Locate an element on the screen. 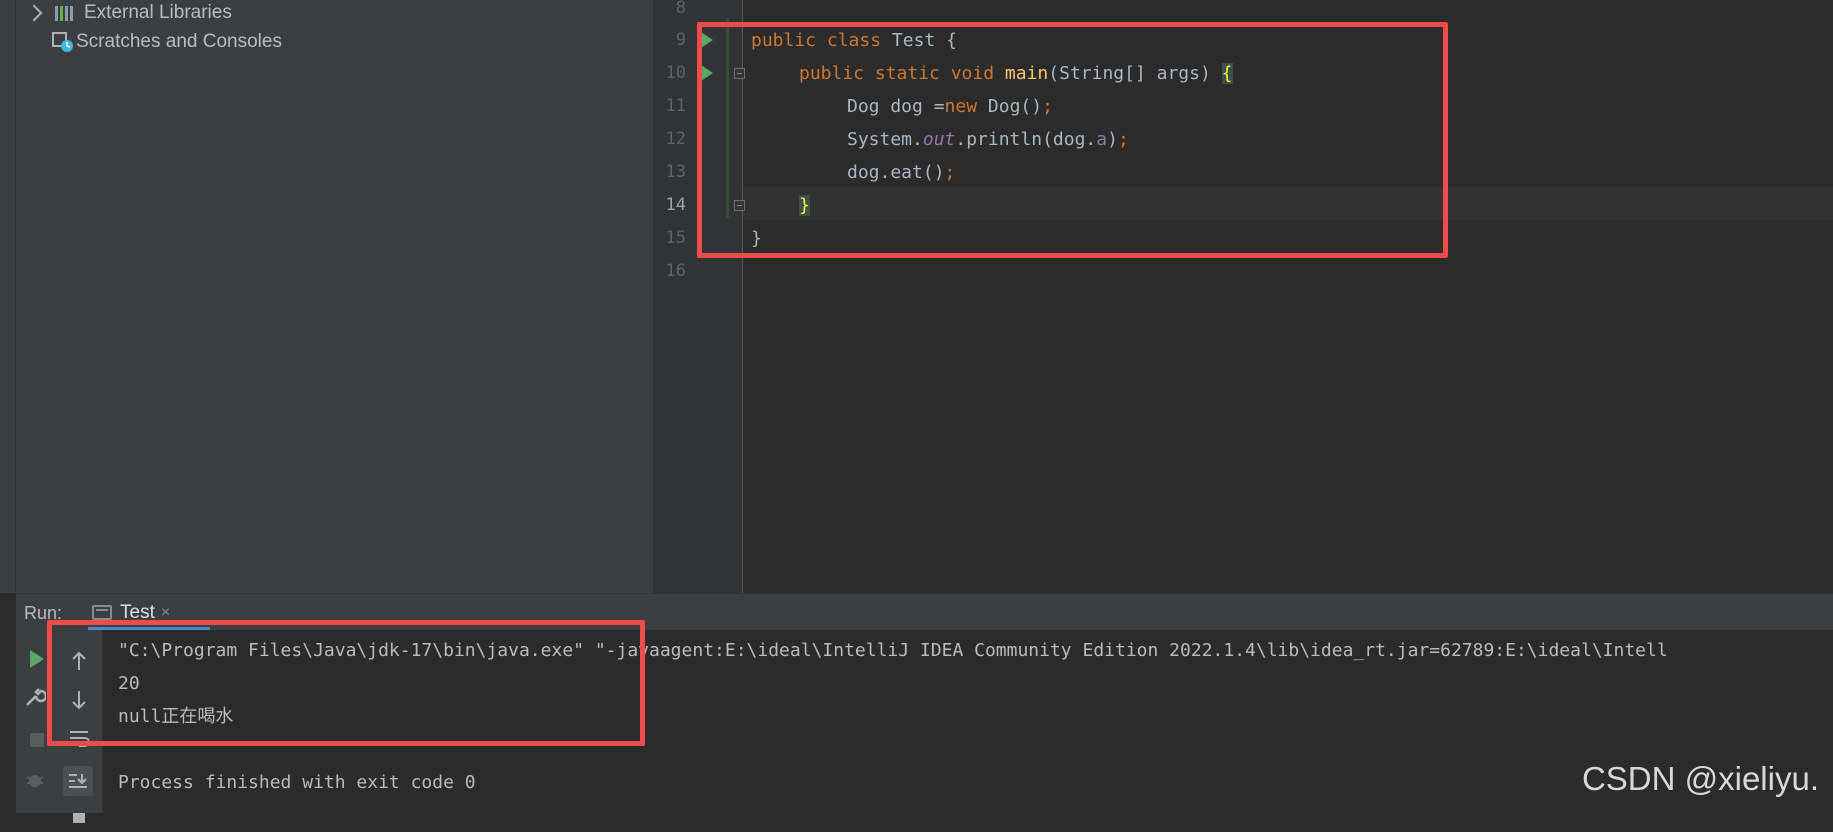 Image resolution: width=1833 pixels, height=832 pixels. line-number: 12 is located at coordinates (675, 139).